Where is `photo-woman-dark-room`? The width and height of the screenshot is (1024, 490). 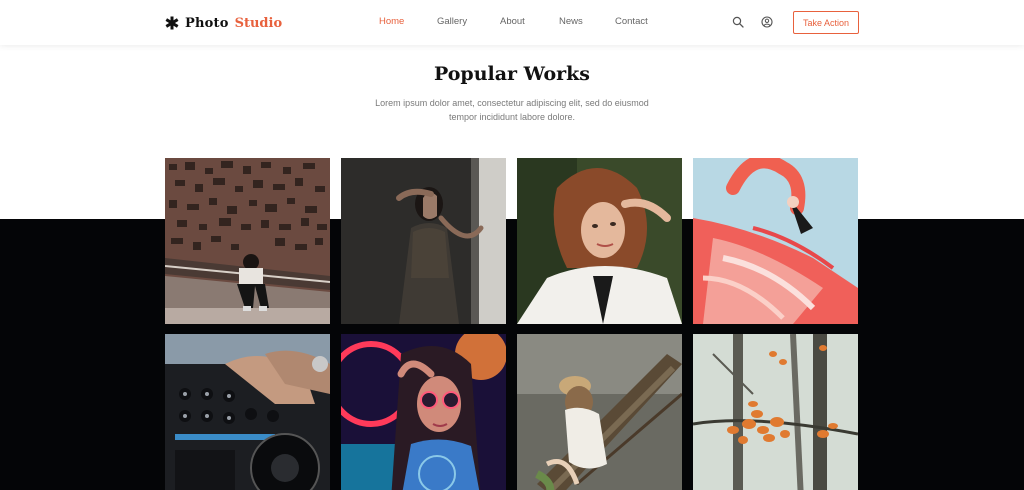 photo-woman-dark-room is located at coordinates (423, 241).